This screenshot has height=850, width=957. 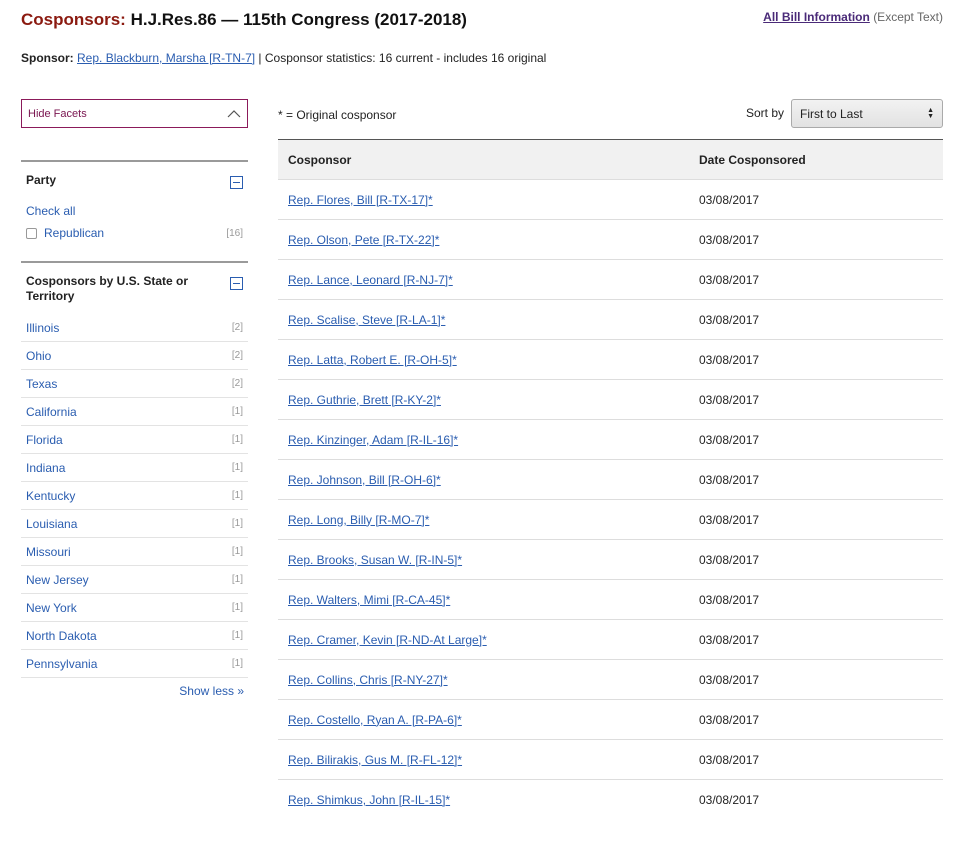 What do you see at coordinates (134, 328) in the screenshot?
I see `state-item: Illinois [2]` at bounding box center [134, 328].